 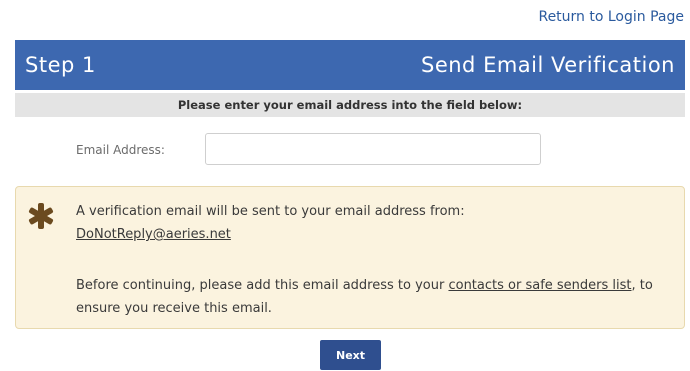 What do you see at coordinates (539, 285) in the screenshot?
I see `safe-senders-link: contacts or safe senders list` at bounding box center [539, 285].